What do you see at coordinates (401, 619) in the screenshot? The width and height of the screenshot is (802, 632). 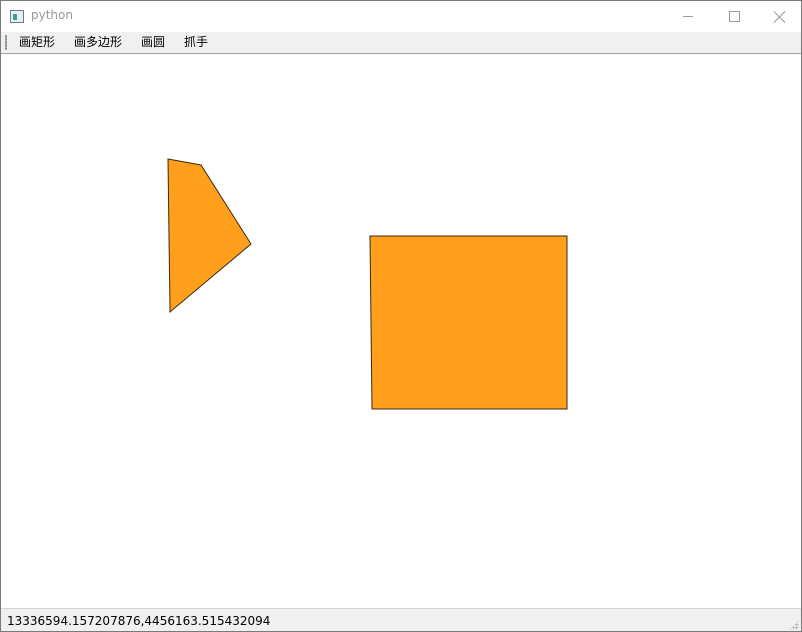 I see `status-bar: 13336594.157207876,4456163.515432094` at bounding box center [401, 619].